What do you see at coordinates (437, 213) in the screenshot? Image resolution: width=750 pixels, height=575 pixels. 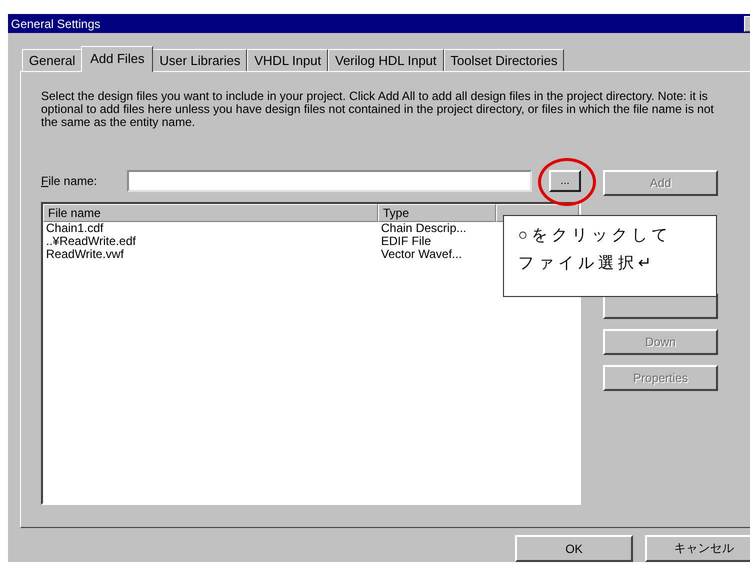 I see `column-header: Type` at bounding box center [437, 213].